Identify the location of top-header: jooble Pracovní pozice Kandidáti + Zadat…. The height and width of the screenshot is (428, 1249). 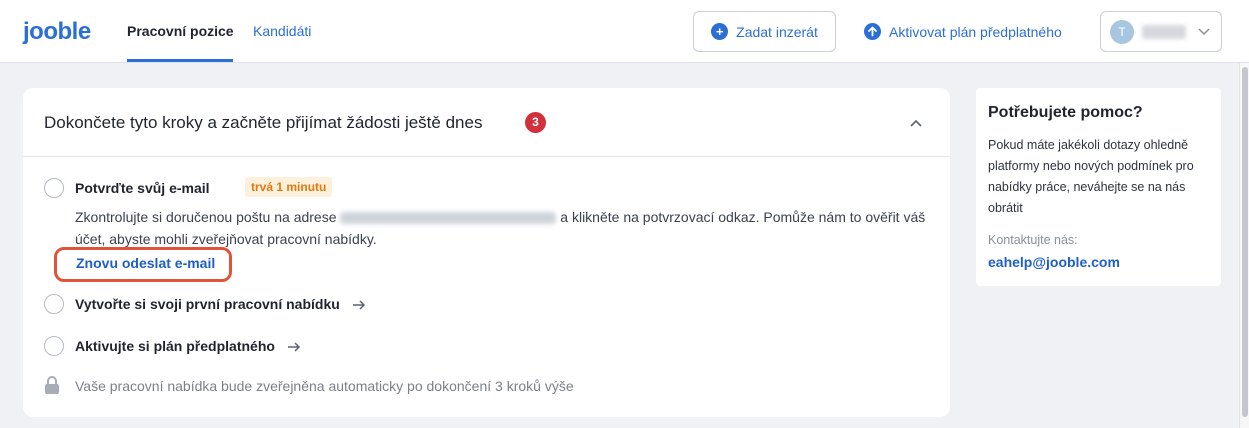
(624, 31).